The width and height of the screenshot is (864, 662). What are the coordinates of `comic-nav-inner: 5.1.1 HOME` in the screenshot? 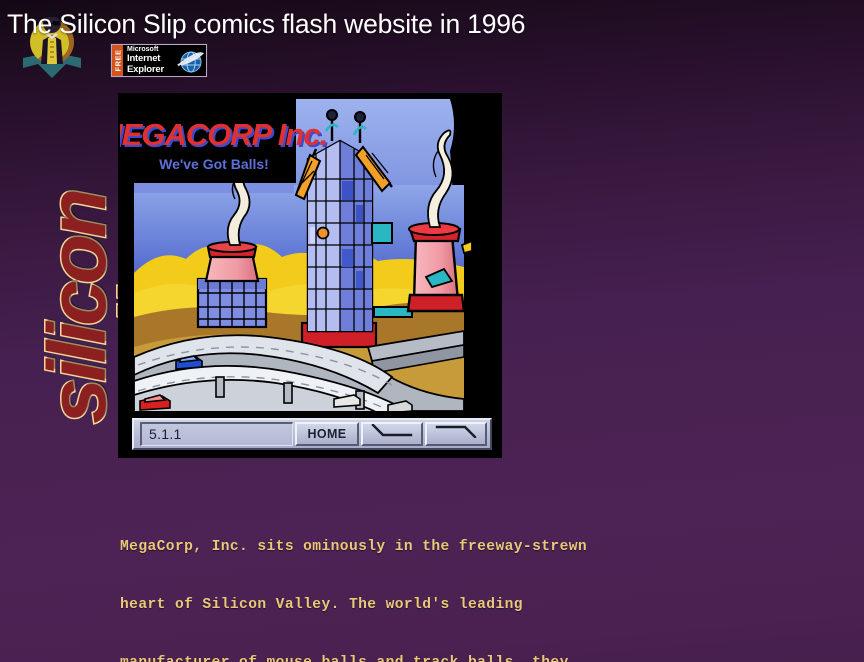 It's located at (312, 433).